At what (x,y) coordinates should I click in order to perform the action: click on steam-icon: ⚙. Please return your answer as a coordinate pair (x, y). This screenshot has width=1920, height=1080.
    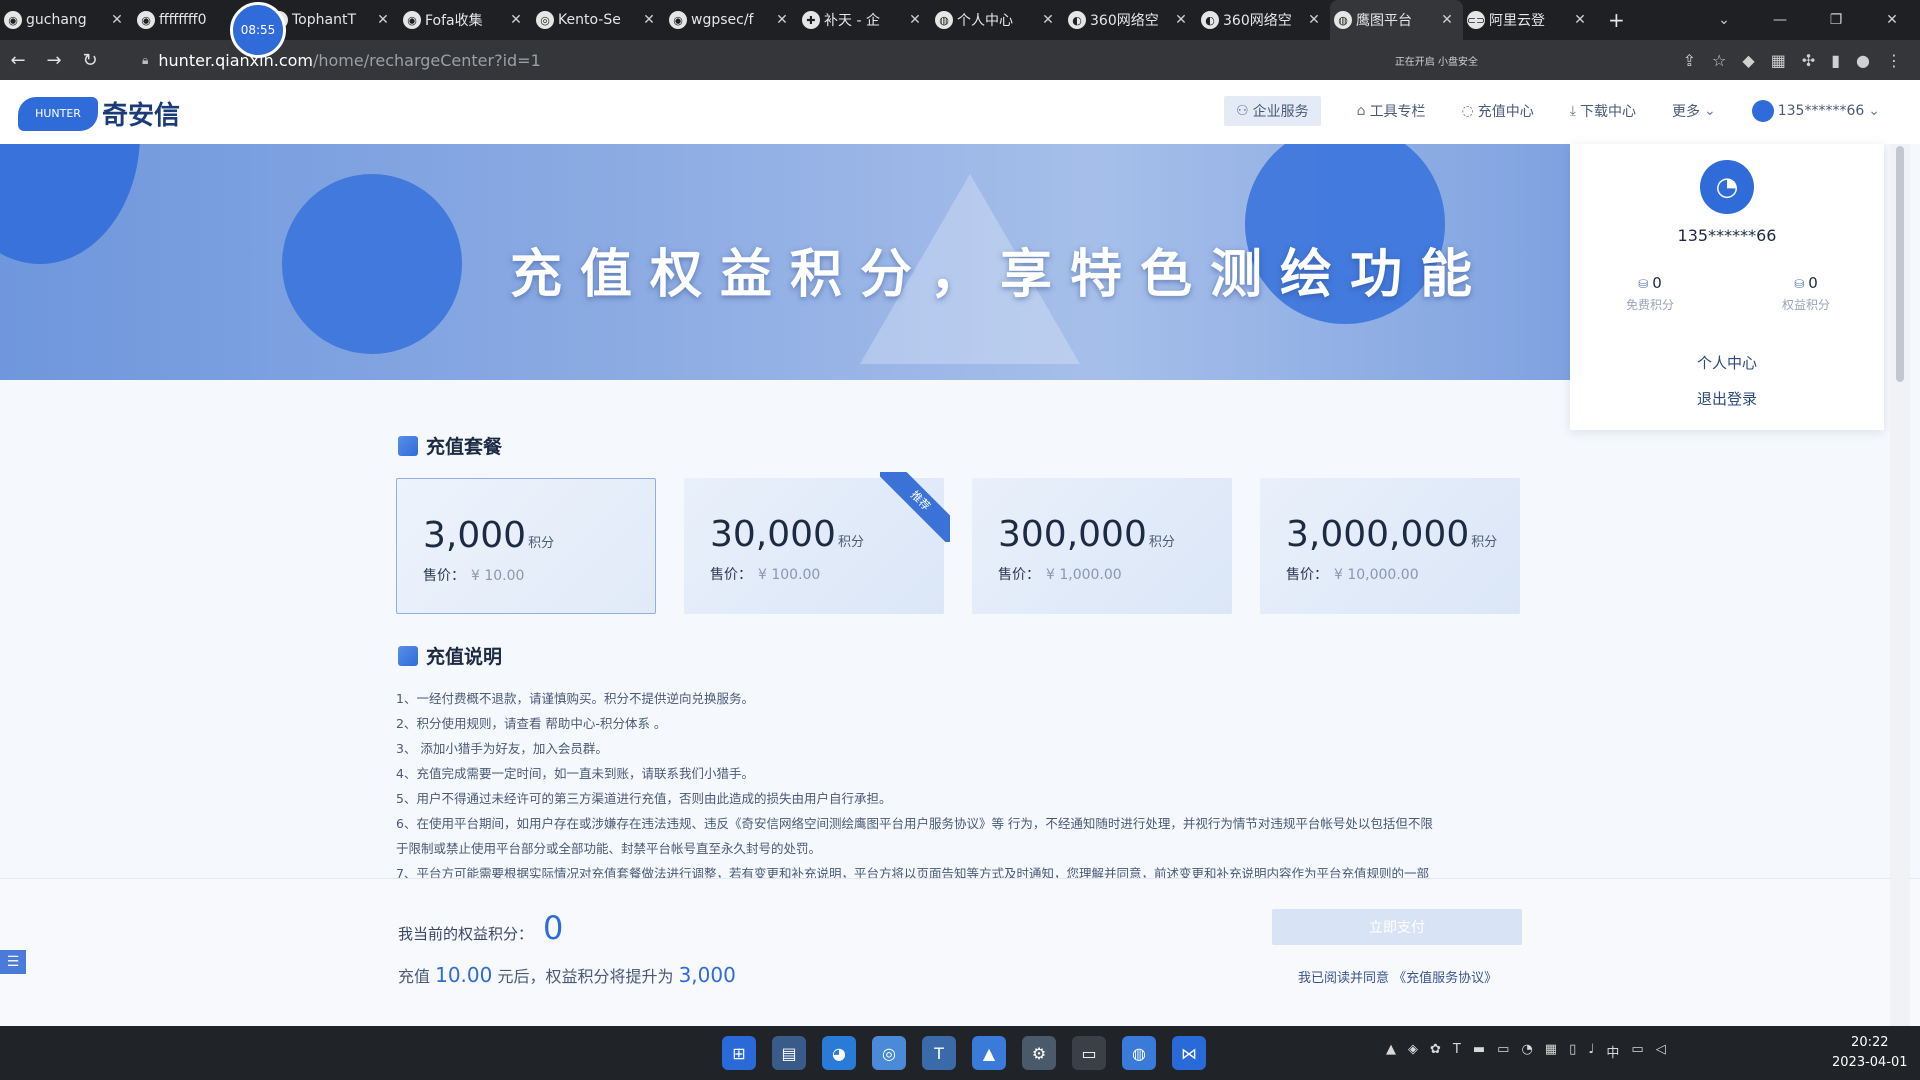
    Looking at the image, I should click on (1039, 1053).